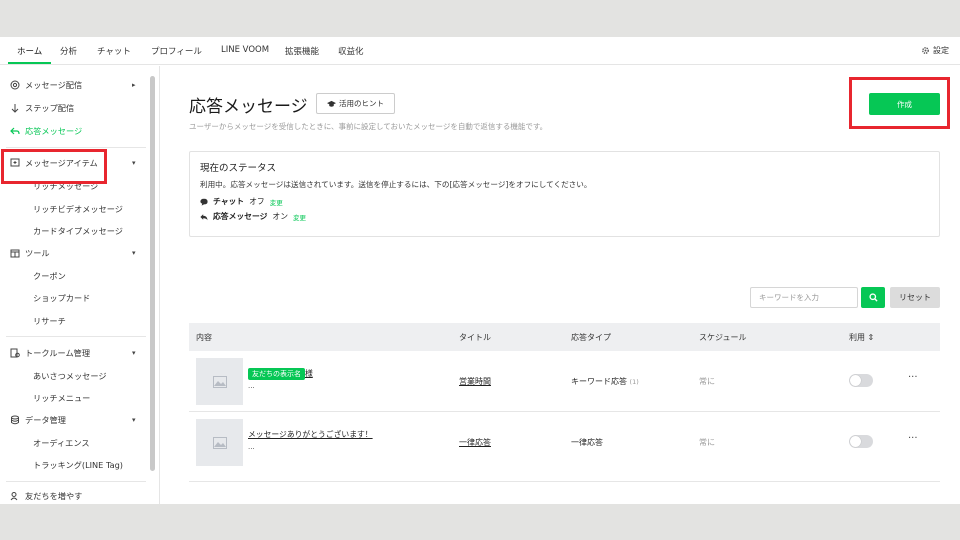 This screenshot has width=960, height=540. Describe the element at coordinates (361, 103) in the screenshot. I see `hint-button-label: 活用のヒント` at that location.